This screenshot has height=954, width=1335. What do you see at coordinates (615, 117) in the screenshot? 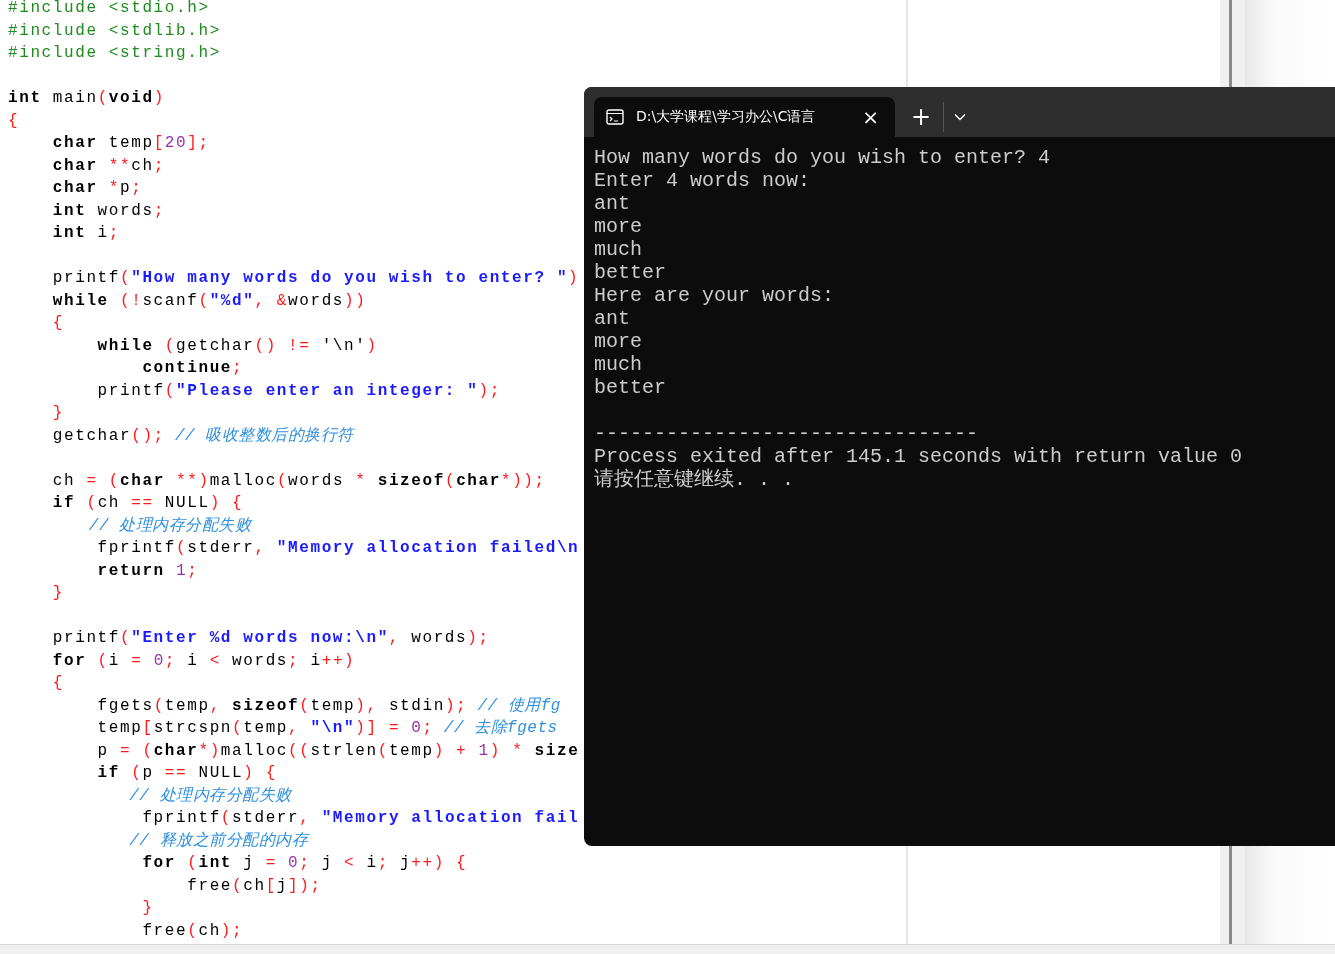
I see `terminal-icon` at bounding box center [615, 117].